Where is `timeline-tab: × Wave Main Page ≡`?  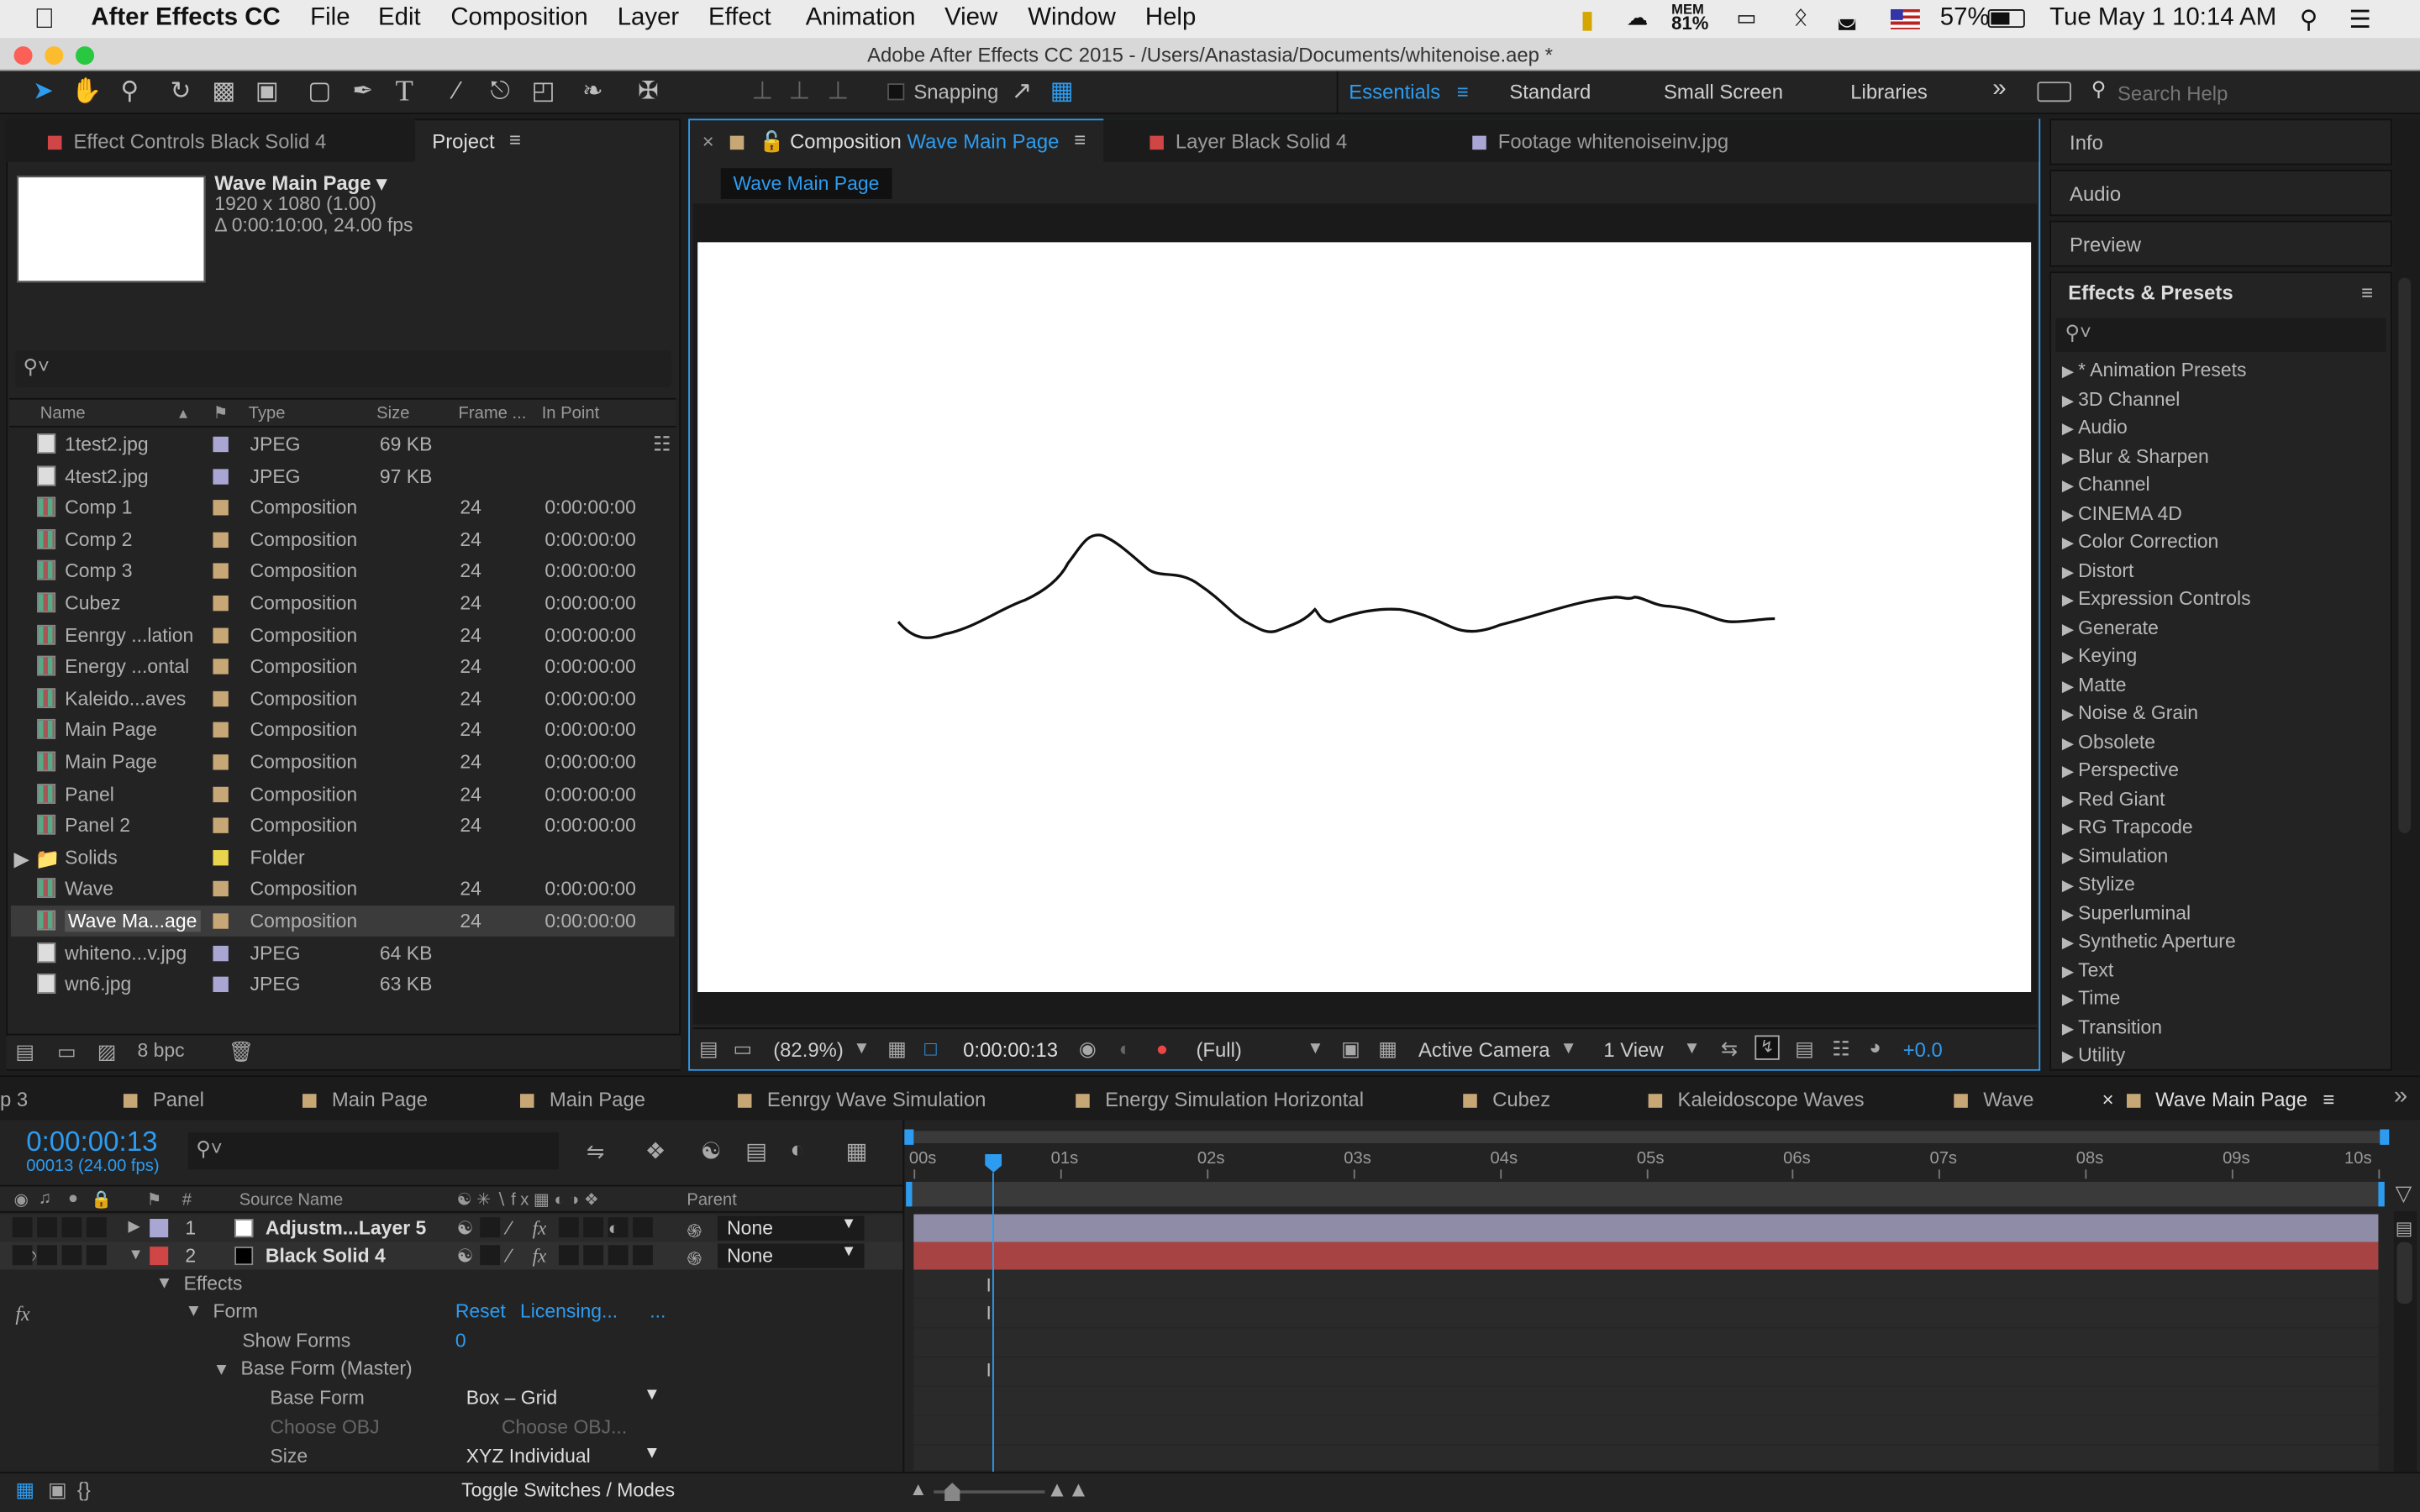 timeline-tab: × Wave Main Page ≡ is located at coordinates (2218, 1099).